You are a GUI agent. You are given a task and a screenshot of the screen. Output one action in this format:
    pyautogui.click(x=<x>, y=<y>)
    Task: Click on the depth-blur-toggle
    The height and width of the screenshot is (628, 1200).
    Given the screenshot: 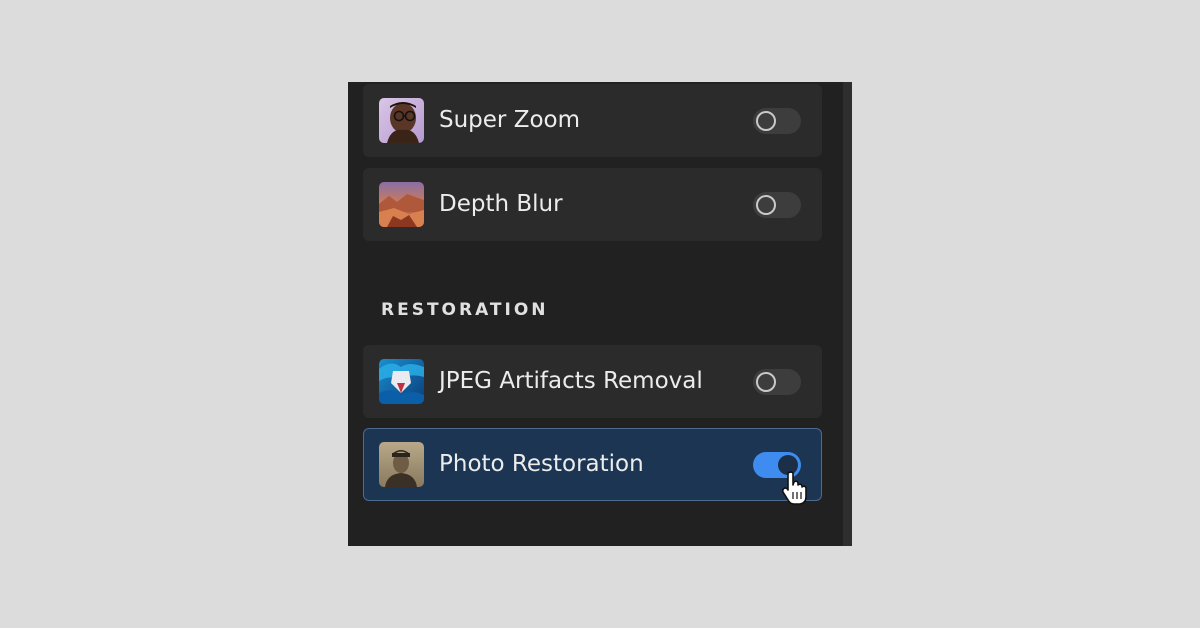 What is the action you would take?
    pyautogui.click(x=777, y=205)
    